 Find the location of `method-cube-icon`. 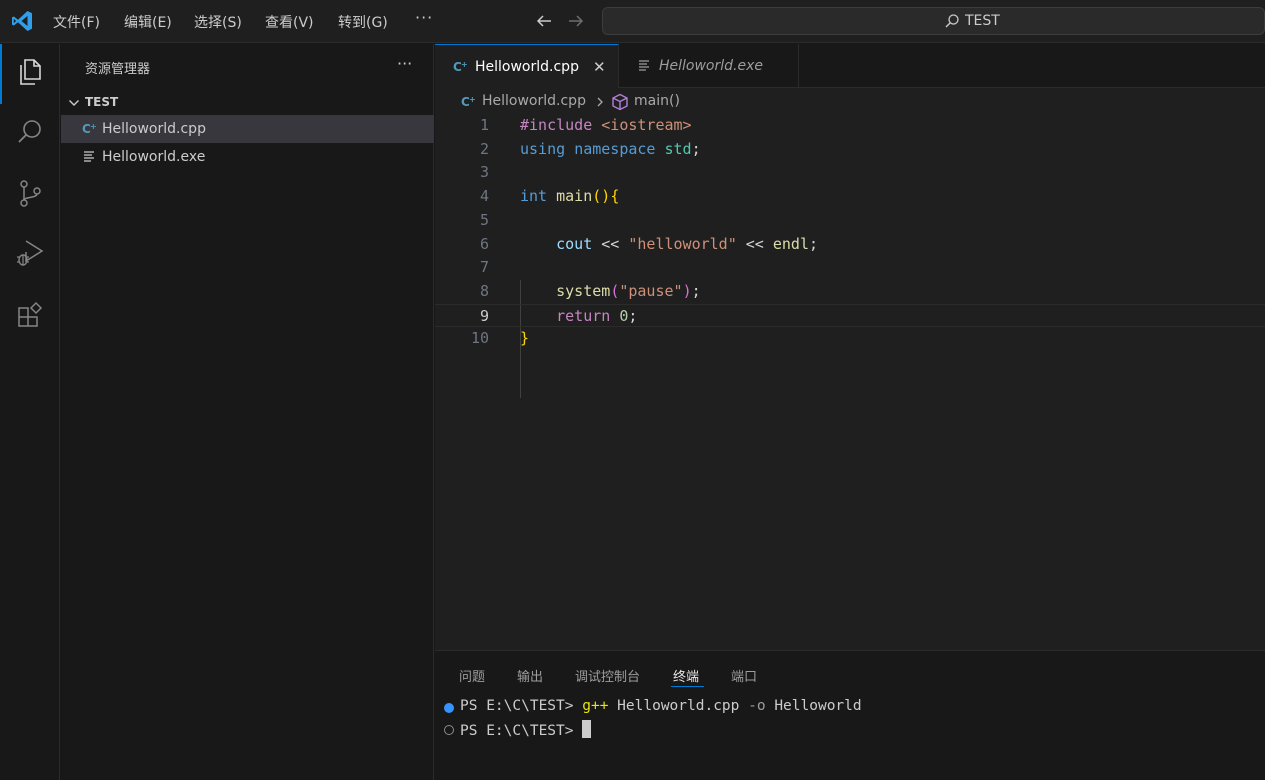

method-cube-icon is located at coordinates (620, 102).